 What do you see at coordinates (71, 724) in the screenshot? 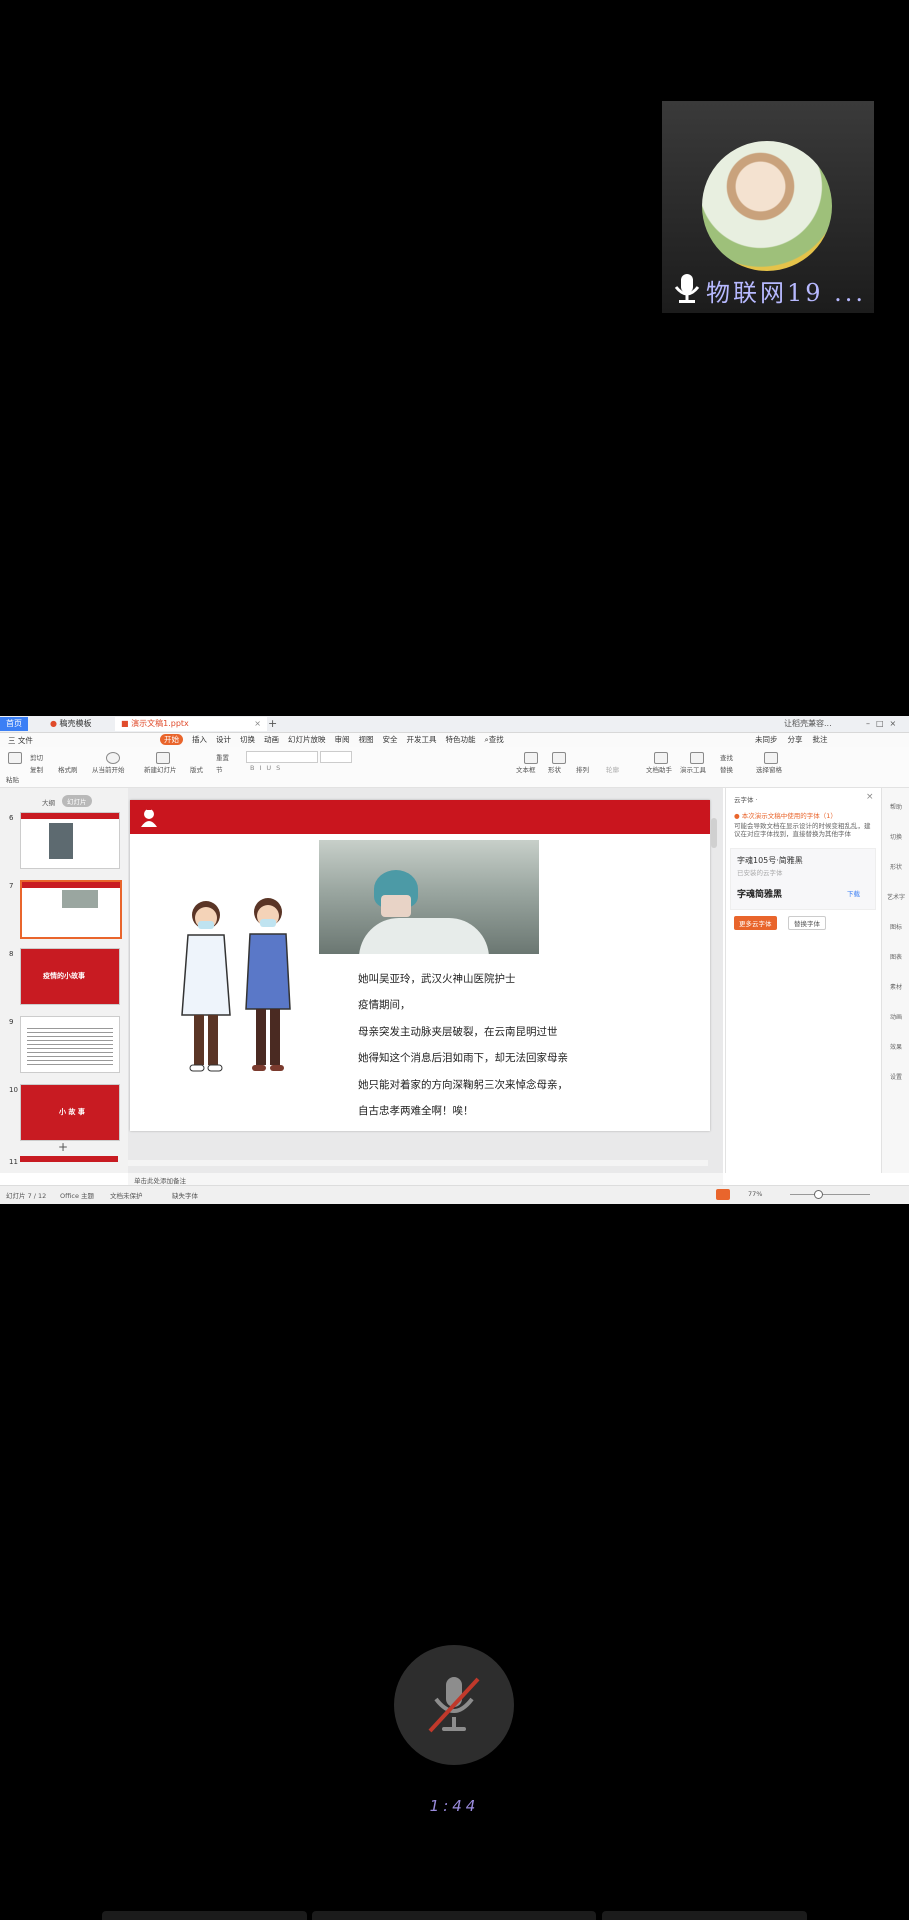
I see `tab-wps: ● 稿壳模板` at bounding box center [71, 724].